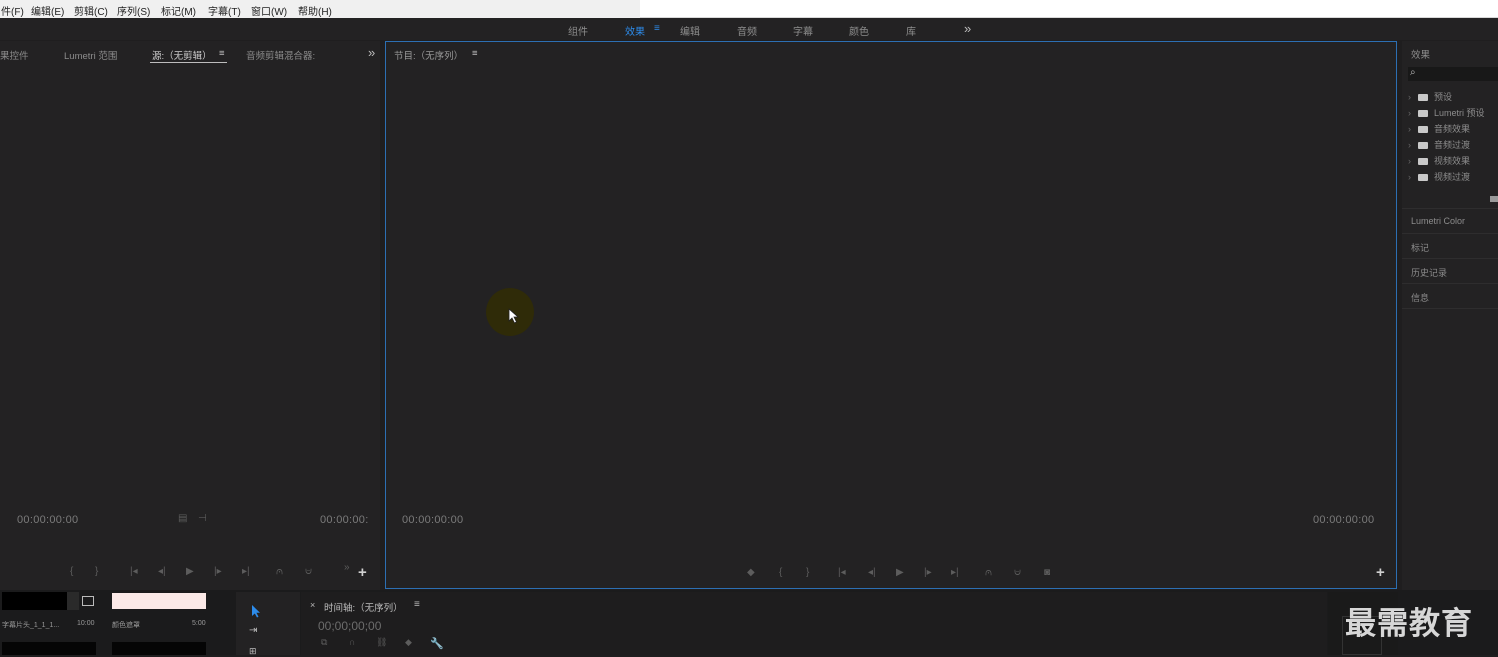 The image size is (1498, 657). What do you see at coordinates (202, 518) in the screenshot?
I see `source-resolution-icon: ⊣` at bounding box center [202, 518].